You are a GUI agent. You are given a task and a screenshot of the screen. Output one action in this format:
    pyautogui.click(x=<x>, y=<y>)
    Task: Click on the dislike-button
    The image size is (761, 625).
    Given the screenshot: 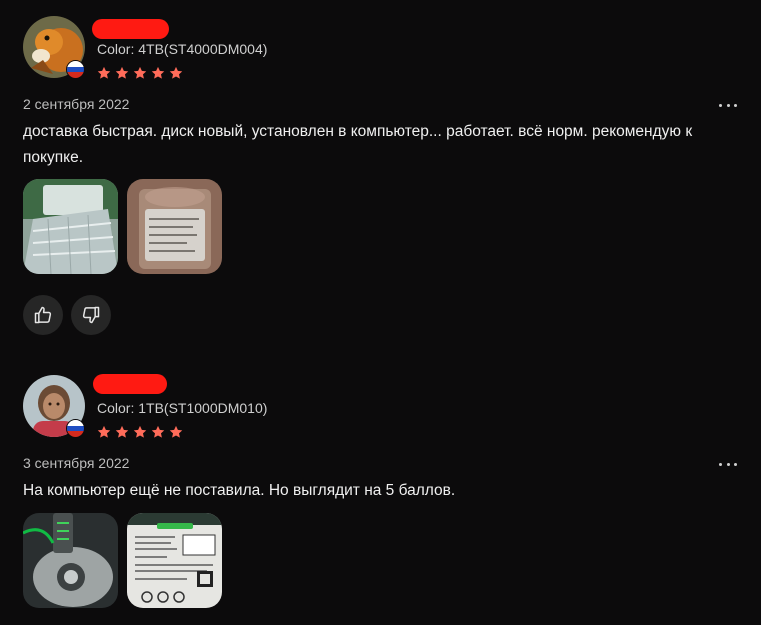 What is the action you would take?
    pyautogui.click(x=91, y=315)
    